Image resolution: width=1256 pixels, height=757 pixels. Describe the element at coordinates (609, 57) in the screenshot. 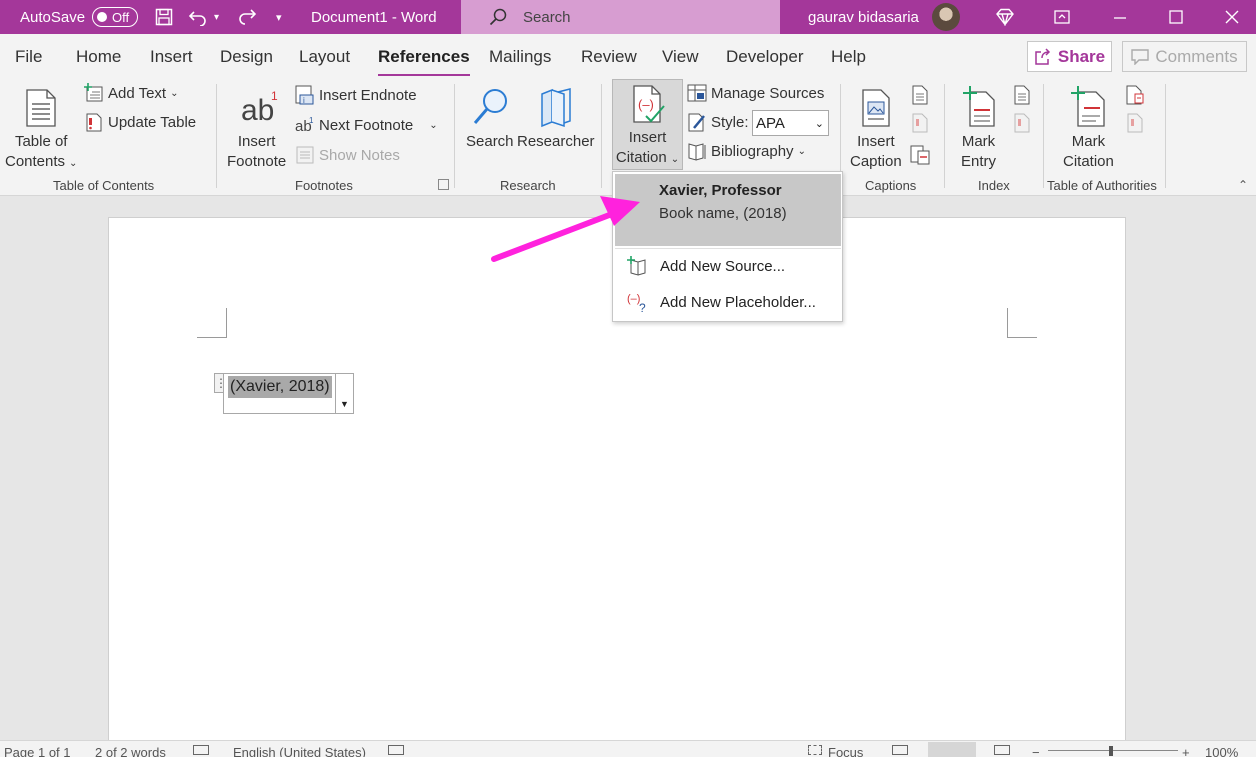

I see `tab-review: Review` at that location.